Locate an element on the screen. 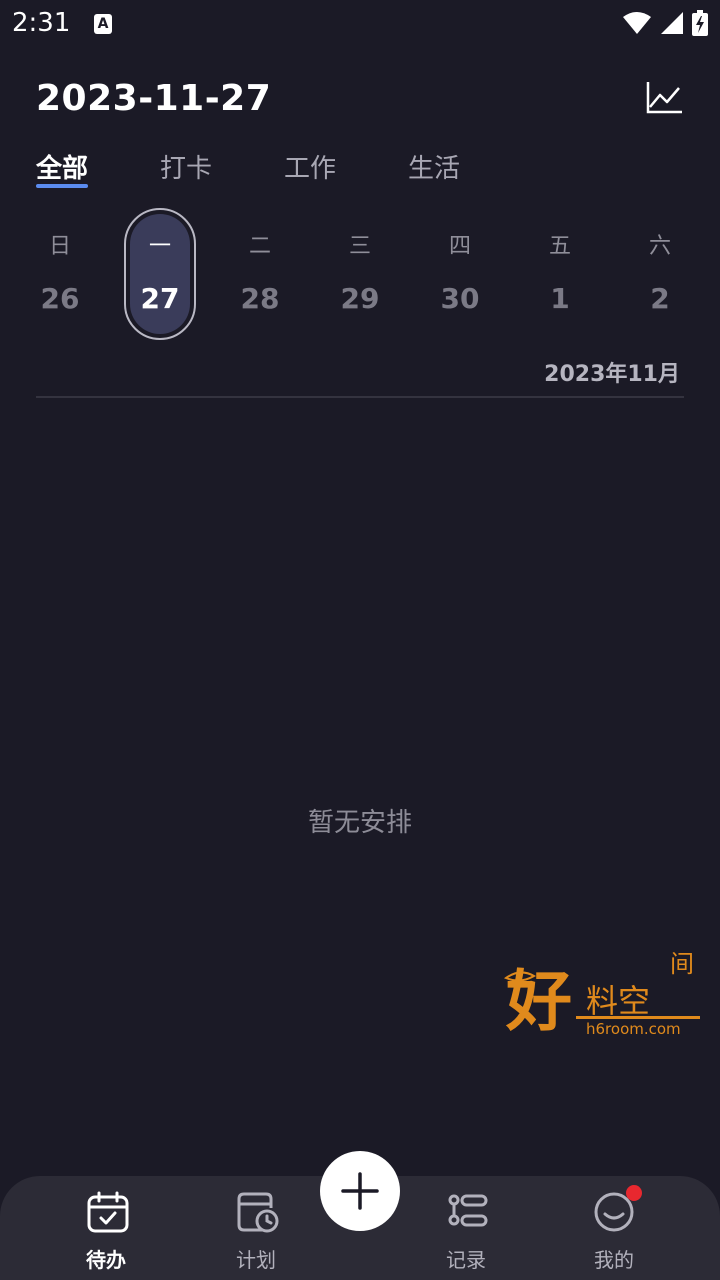 The height and width of the screenshot is (1280, 720). day-sunday: 日 26 is located at coordinates (60, 274).